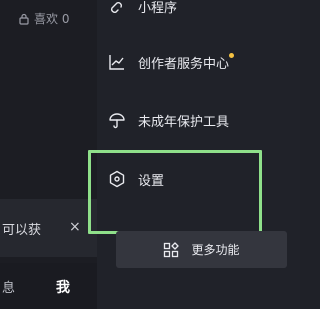  I want to click on highlight-box, so click(175, 192).